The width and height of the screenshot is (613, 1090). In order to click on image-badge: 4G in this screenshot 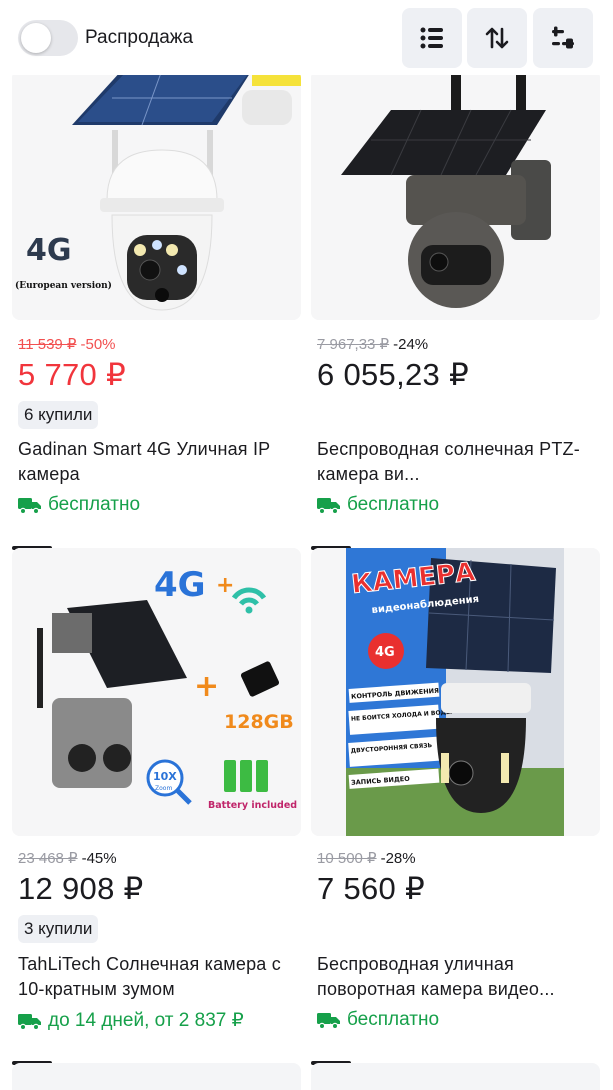, I will do `click(385, 652)`.